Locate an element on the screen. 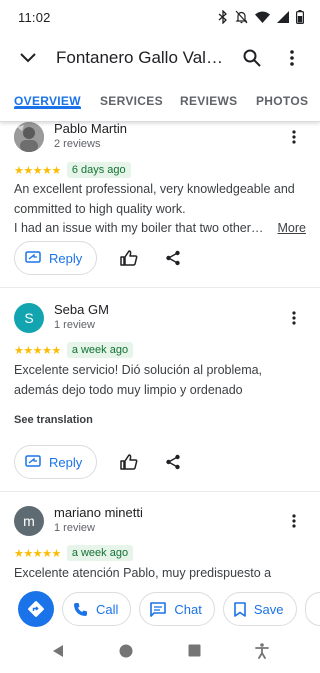 This screenshot has height=673, width=320. call-label: Call is located at coordinates (107, 609).